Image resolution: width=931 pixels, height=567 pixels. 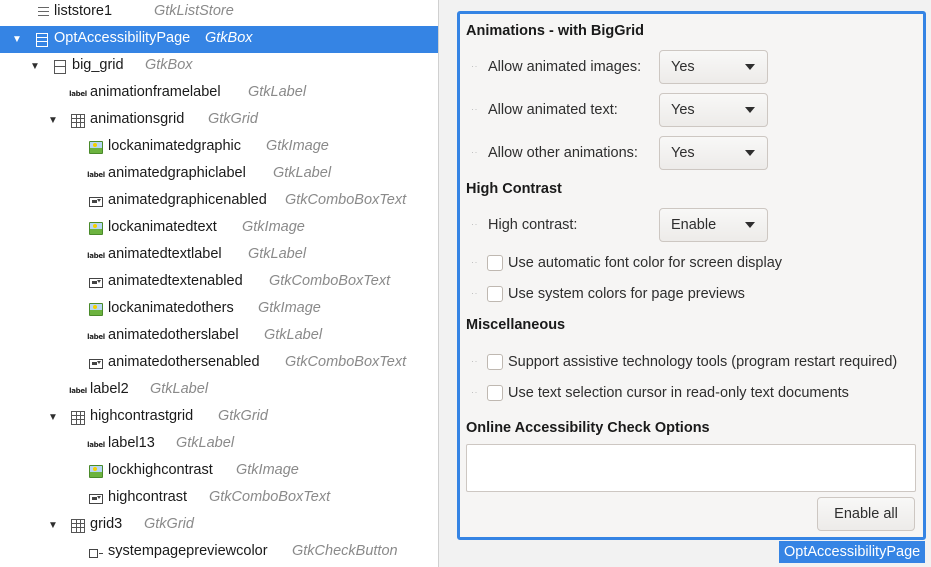 I want to click on tree-row-name: highcontrastgrid, so click(x=142, y=416).